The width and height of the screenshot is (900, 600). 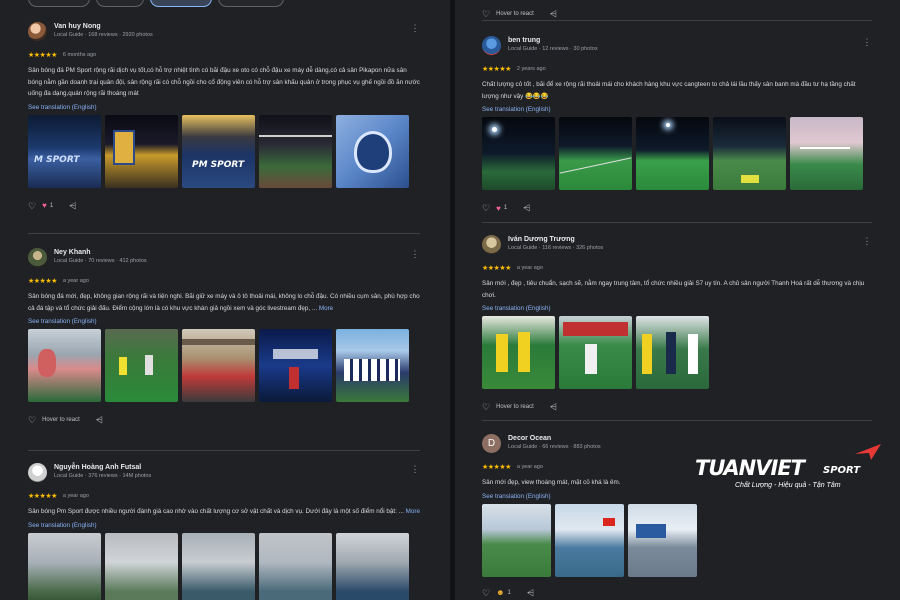 What do you see at coordinates (685, 239) in the screenshot?
I see `reviewer-name: Iván Dương Trương` at bounding box center [685, 239].